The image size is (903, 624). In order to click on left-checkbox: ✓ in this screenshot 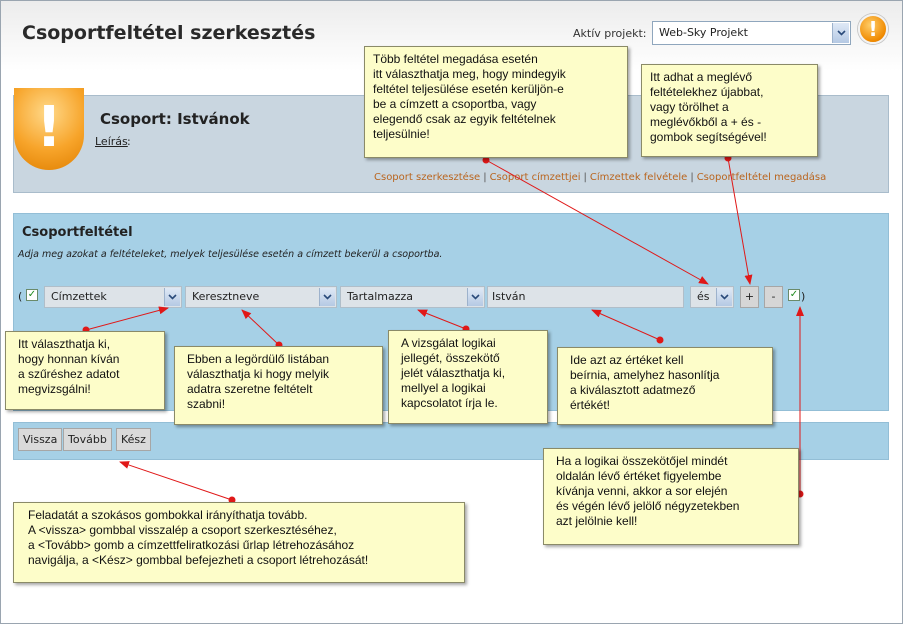, I will do `click(32, 295)`.